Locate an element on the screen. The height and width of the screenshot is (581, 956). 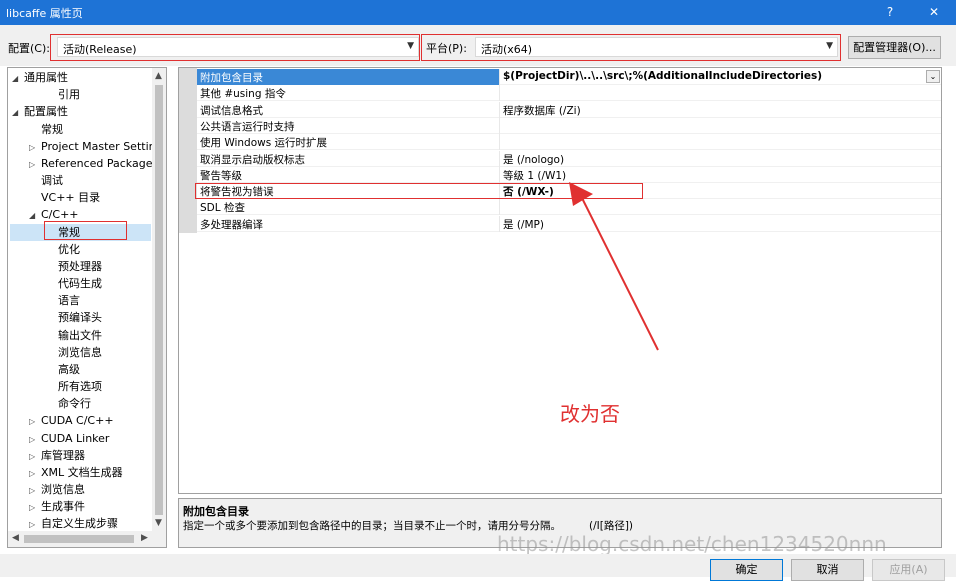
annotation-arrow is located at coordinates (614, 266).